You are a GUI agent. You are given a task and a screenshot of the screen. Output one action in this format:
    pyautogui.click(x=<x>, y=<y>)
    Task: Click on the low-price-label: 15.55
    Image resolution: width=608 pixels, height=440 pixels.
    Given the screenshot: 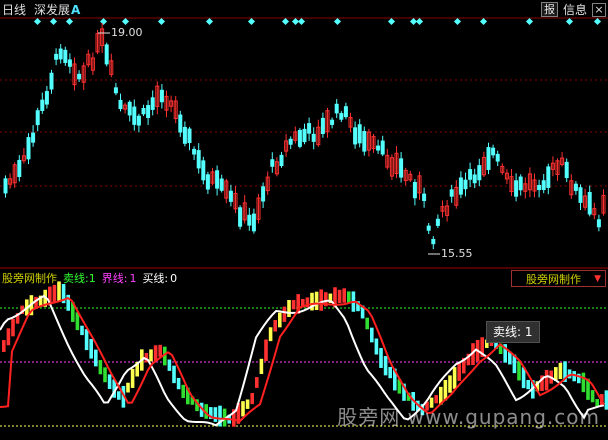 What is the action you would take?
    pyautogui.click(x=457, y=253)
    